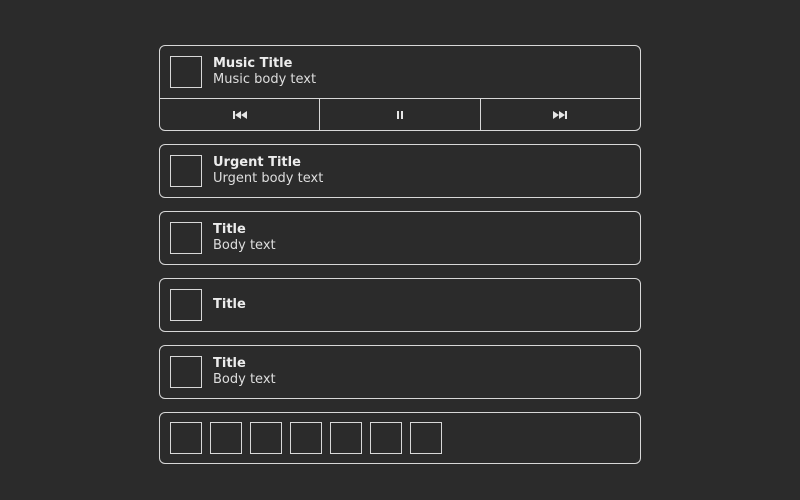 The width and height of the screenshot is (800, 500). I want to click on next-track-icon, so click(560, 114).